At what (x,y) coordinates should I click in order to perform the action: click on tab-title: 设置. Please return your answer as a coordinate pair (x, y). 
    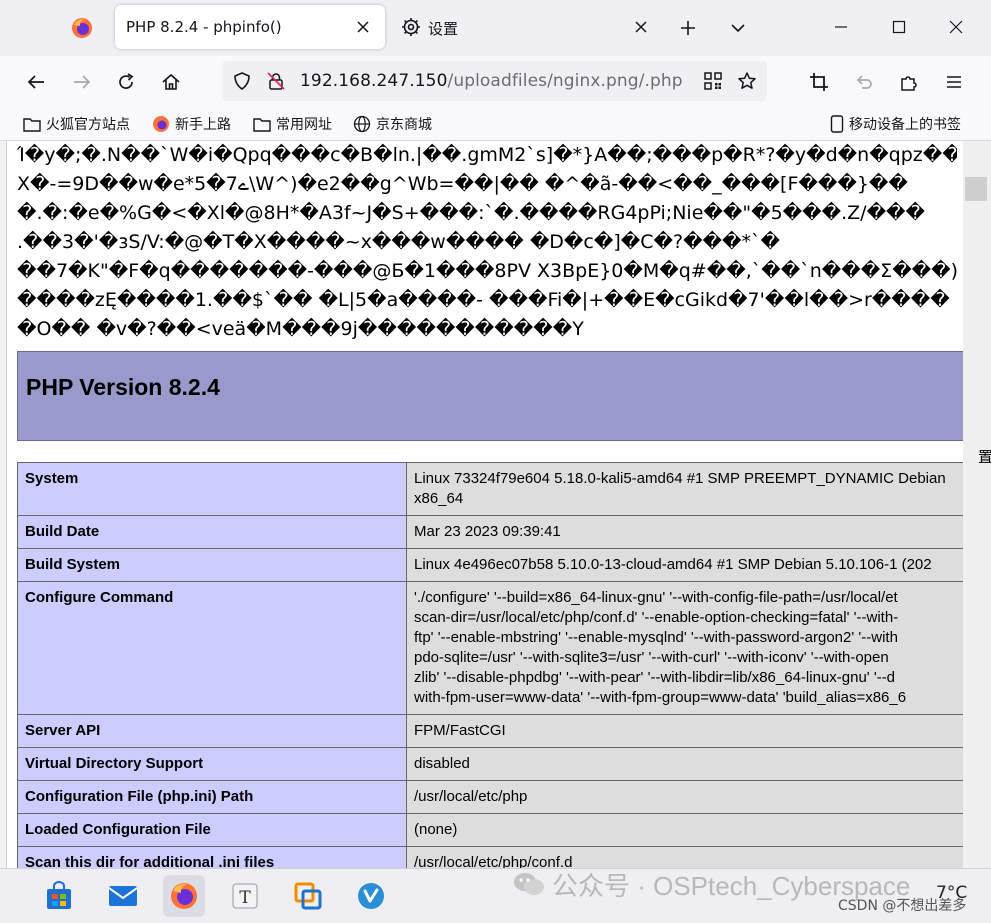
    Looking at the image, I should click on (443, 29).